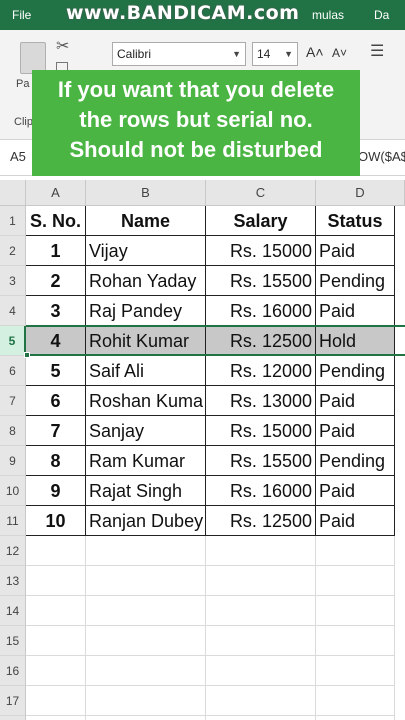 The image size is (405, 720). What do you see at coordinates (328, 15) in the screenshot?
I see `tab-formulas: mulas` at bounding box center [328, 15].